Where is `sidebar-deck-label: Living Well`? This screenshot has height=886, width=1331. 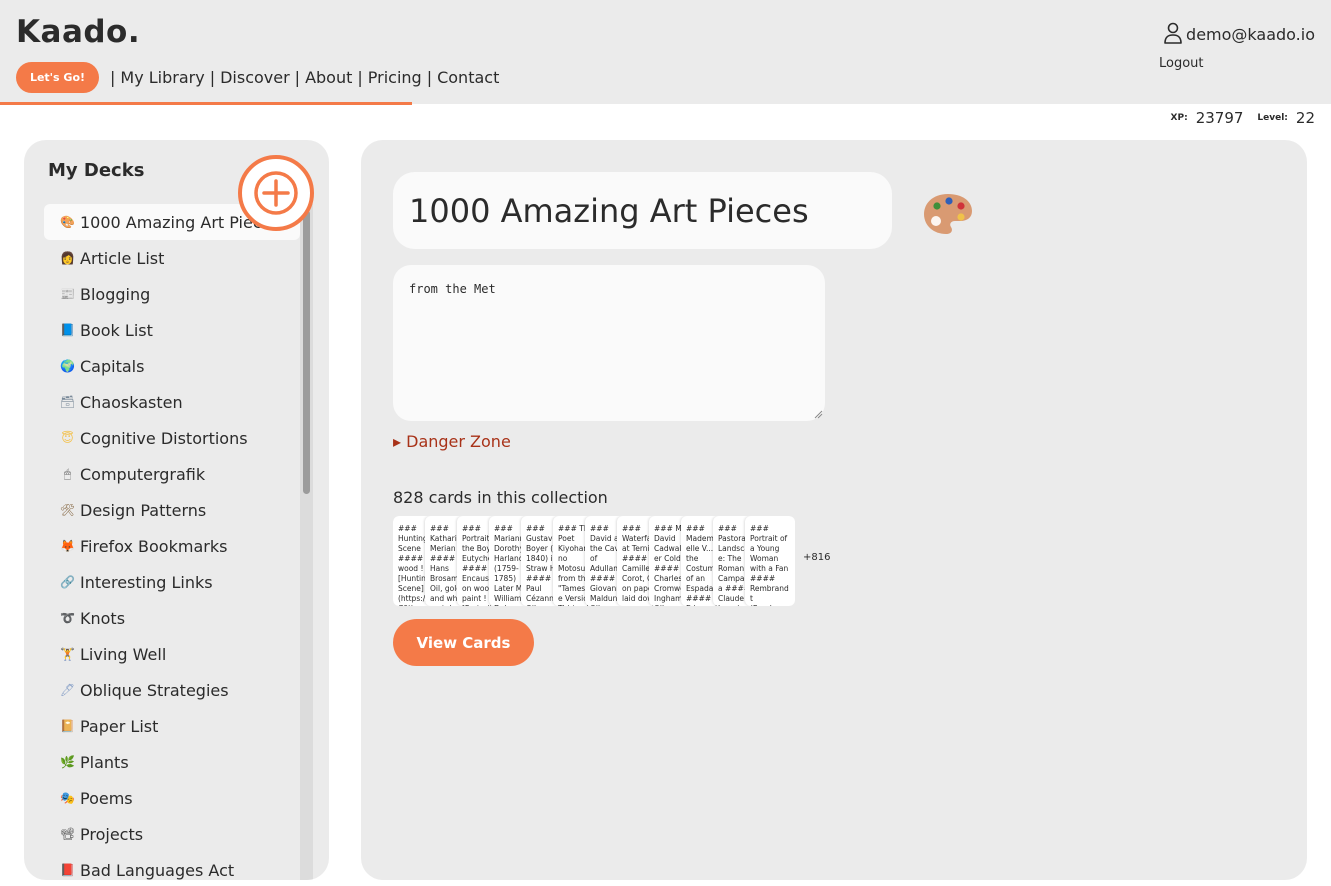
sidebar-deck-label: Living Well is located at coordinates (123, 654).